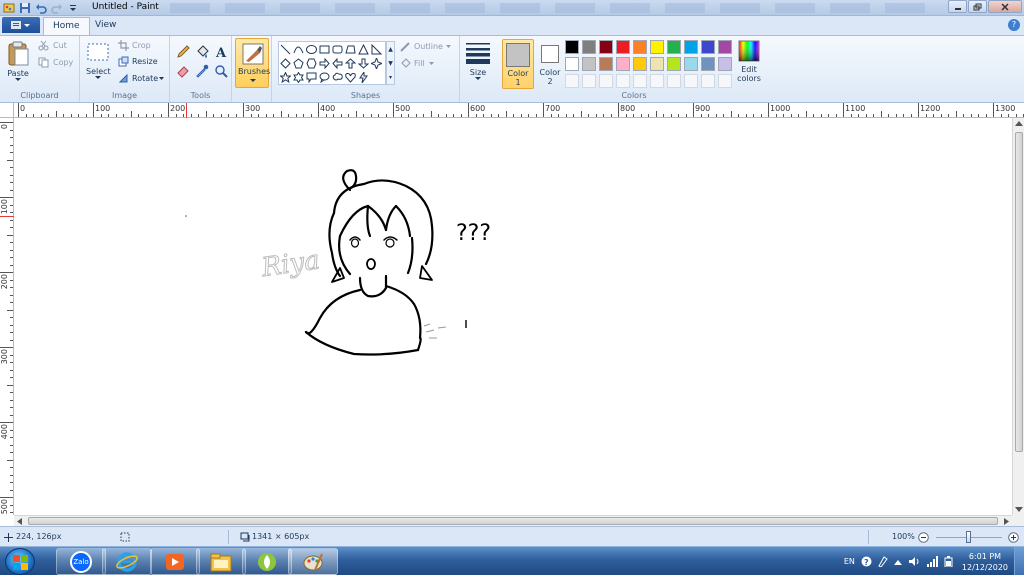  Describe the element at coordinates (883, 561) in the screenshot. I see `pen-tray-icon` at that location.